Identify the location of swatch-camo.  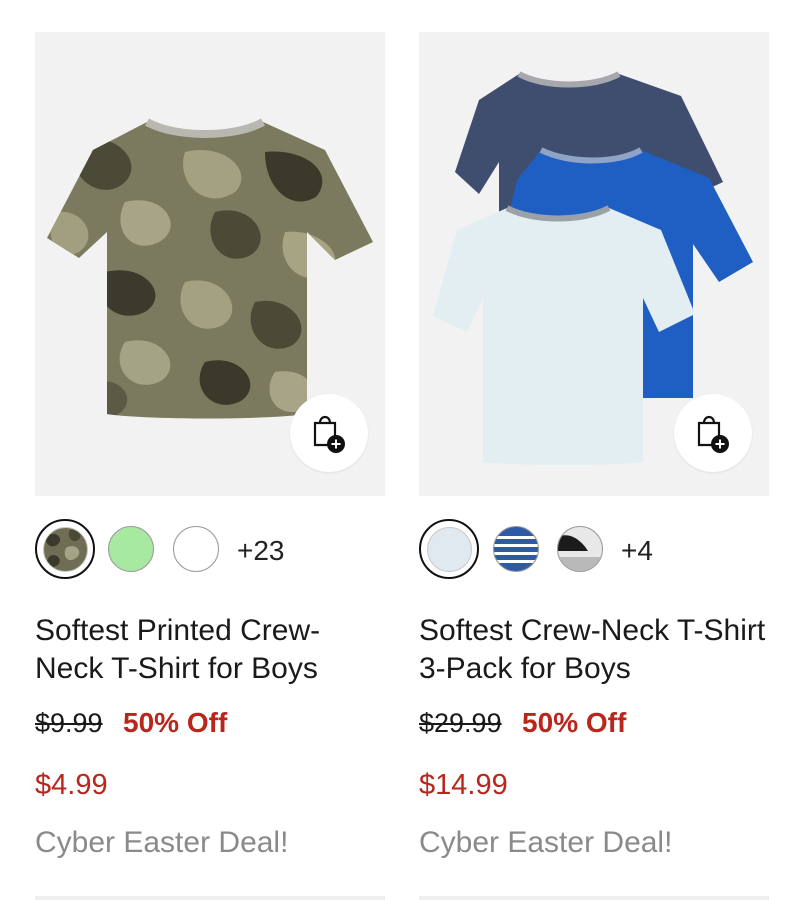
(65, 549).